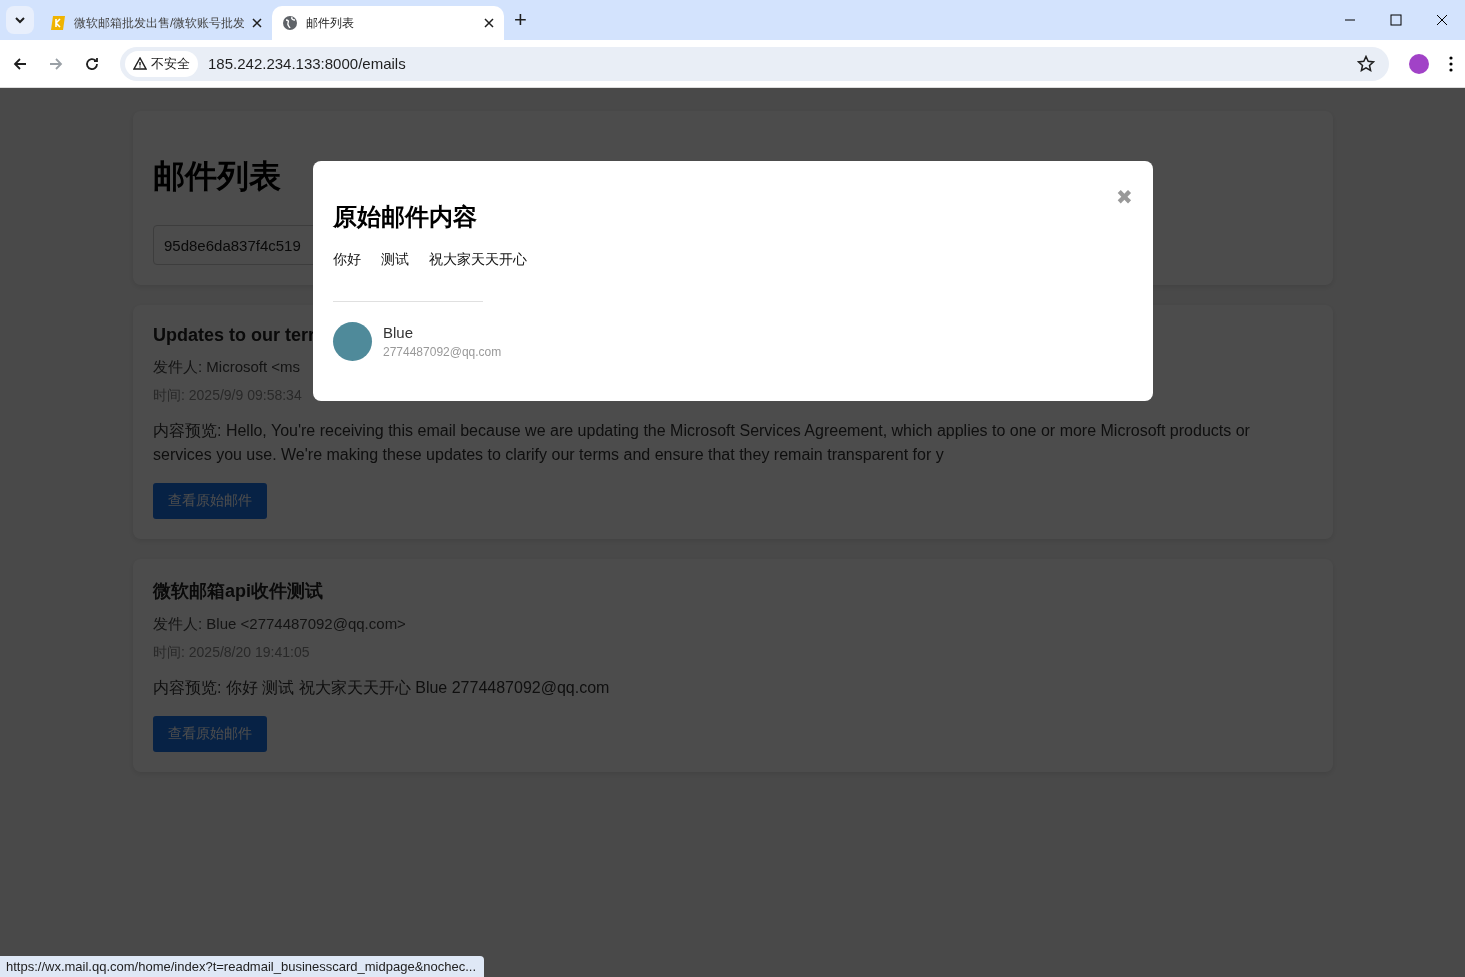 The image size is (1465, 977). What do you see at coordinates (1366, 63) in the screenshot?
I see `star-icon` at bounding box center [1366, 63].